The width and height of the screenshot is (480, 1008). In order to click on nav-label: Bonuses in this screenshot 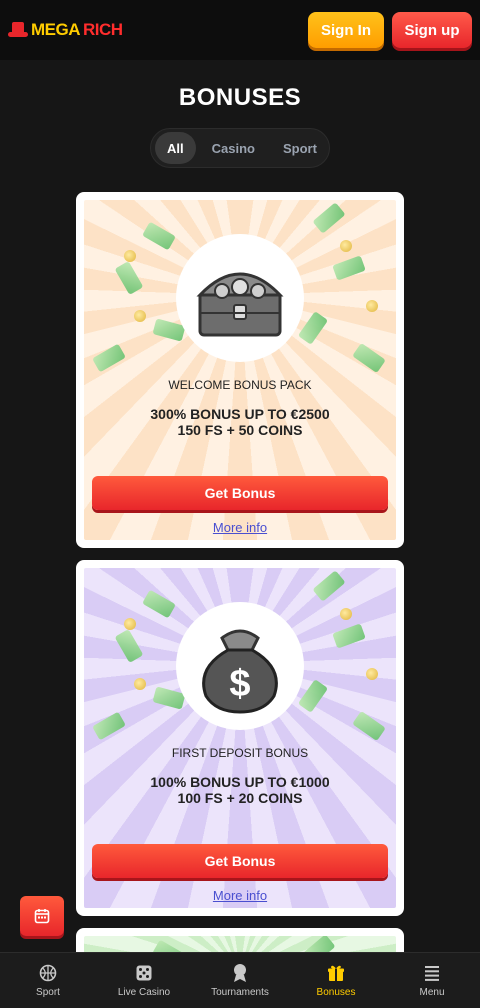, I will do `click(336, 992)`.